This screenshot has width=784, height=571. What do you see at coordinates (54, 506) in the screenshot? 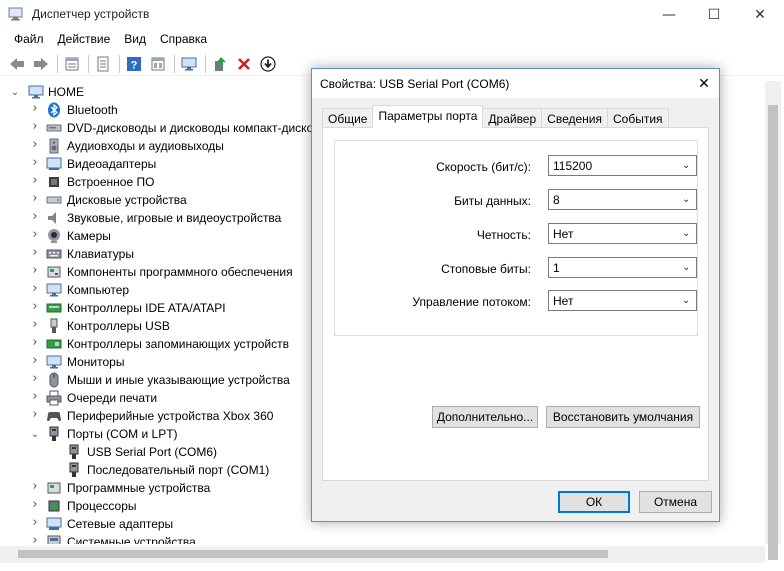
I see `cpu-icon` at bounding box center [54, 506].